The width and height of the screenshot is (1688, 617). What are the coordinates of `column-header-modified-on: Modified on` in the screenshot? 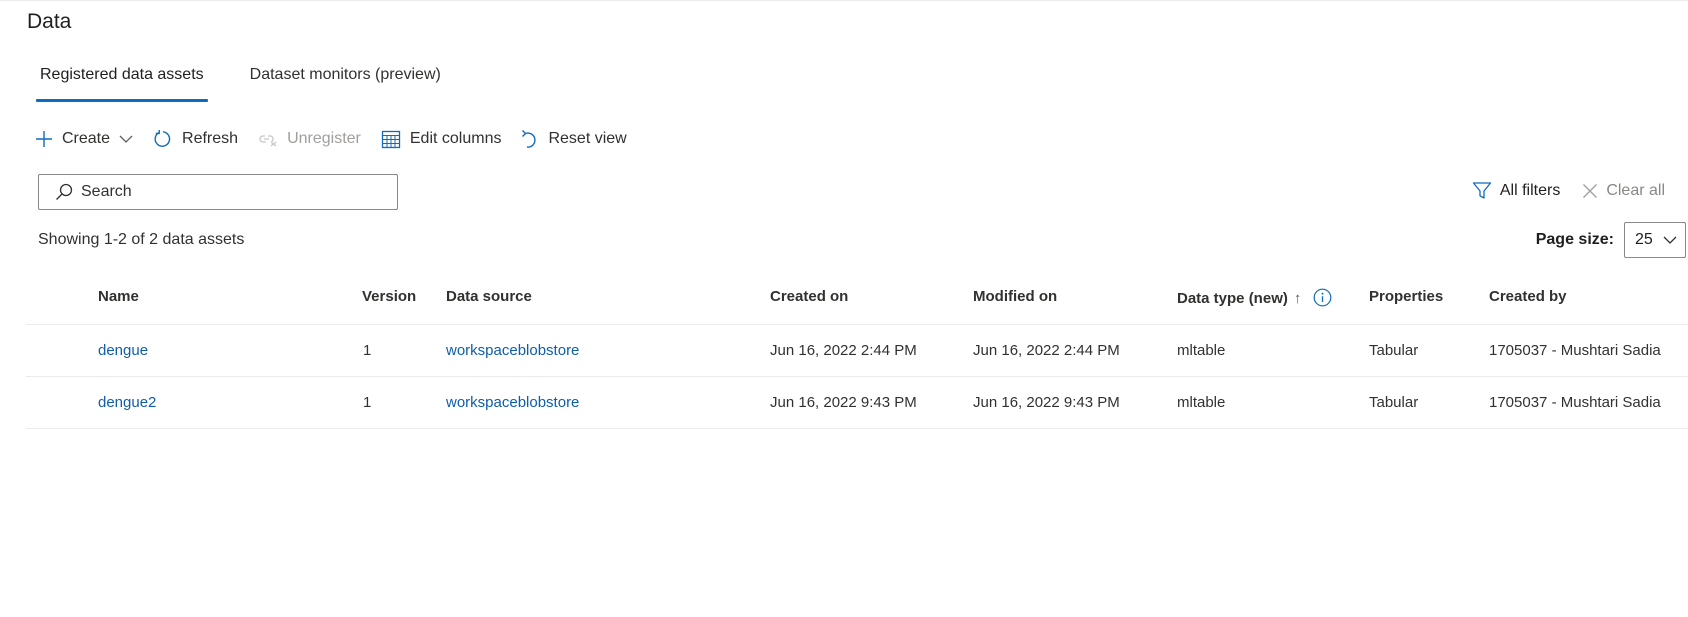 It's located at (1015, 296).